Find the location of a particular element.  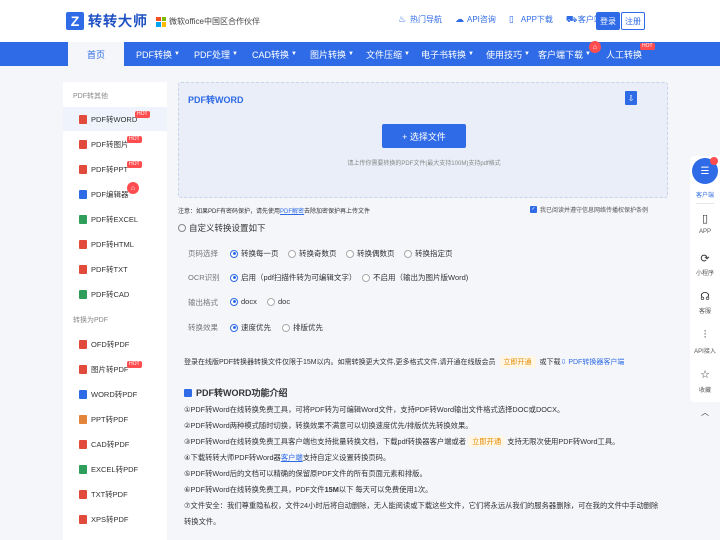

radio-label: docx is located at coordinates (249, 301).